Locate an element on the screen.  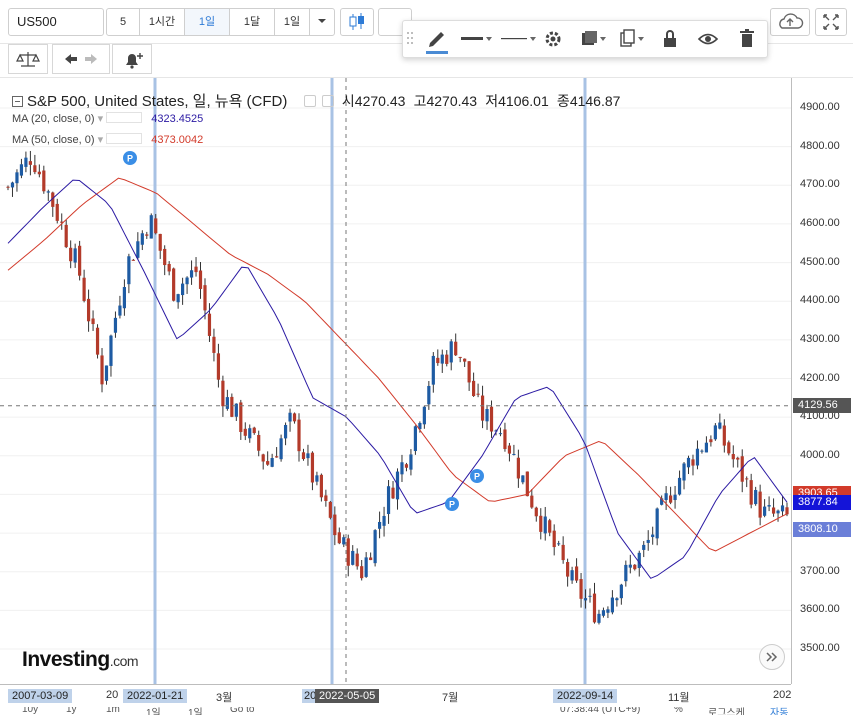
legend-collapse-icon is located at coordinates (17, 101).